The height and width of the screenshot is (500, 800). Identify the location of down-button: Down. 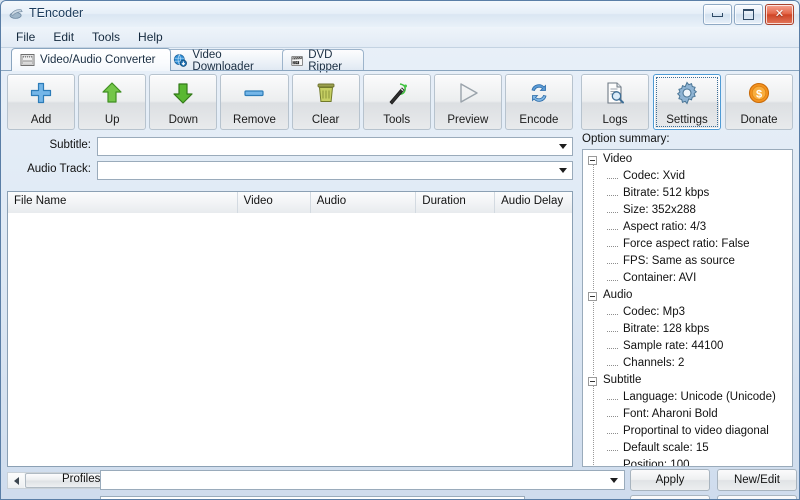
(183, 102).